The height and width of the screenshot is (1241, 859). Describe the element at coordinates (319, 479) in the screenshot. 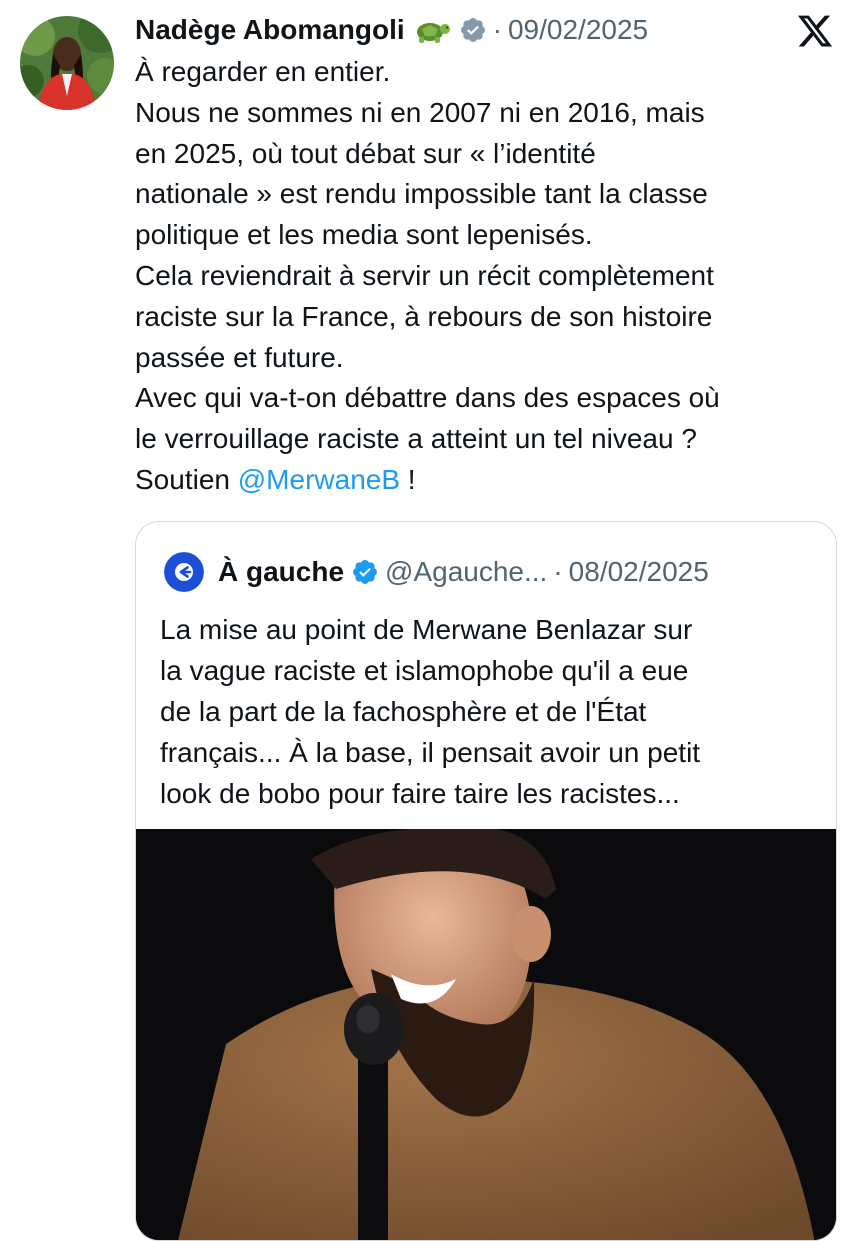

I see `mention-link: @MerwaneB` at that location.